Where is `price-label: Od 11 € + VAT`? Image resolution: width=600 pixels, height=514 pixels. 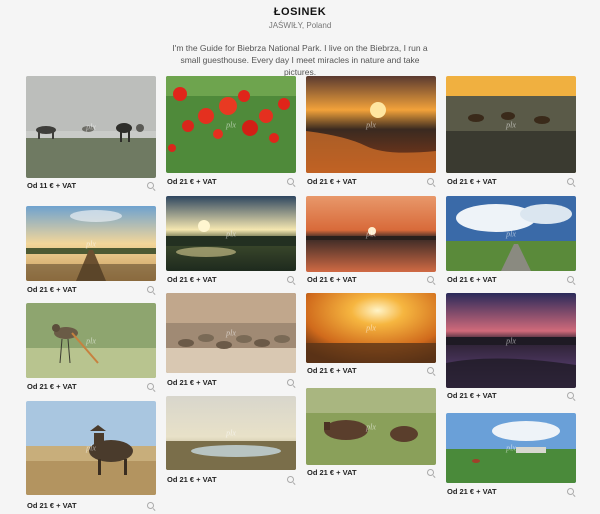 price-label: Od 11 € + VAT is located at coordinates (52, 185).